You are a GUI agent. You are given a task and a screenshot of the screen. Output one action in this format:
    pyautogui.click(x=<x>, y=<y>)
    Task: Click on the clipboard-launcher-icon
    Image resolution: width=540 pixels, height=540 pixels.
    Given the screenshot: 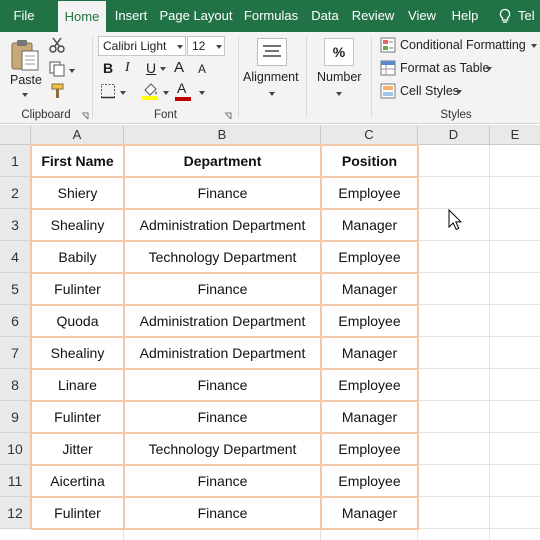 What is the action you would take?
    pyautogui.click(x=85, y=116)
    